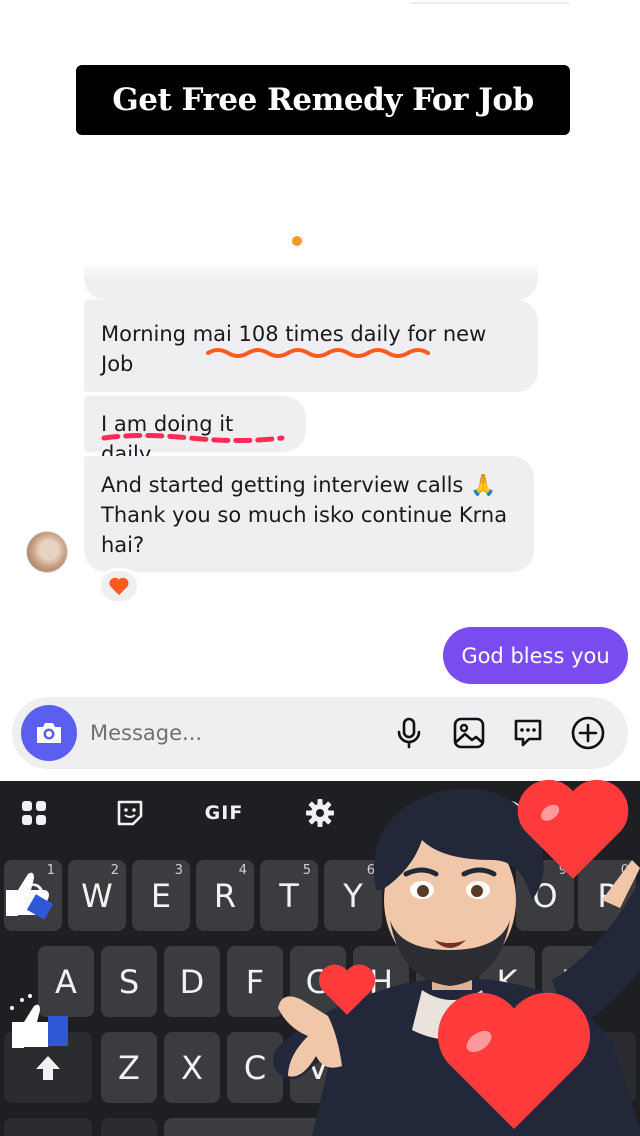 The width and height of the screenshot is (640, 1136). Describe the element at coordinates (224, 813) in the screenshot. I see `gif-button: GIF` at that location.